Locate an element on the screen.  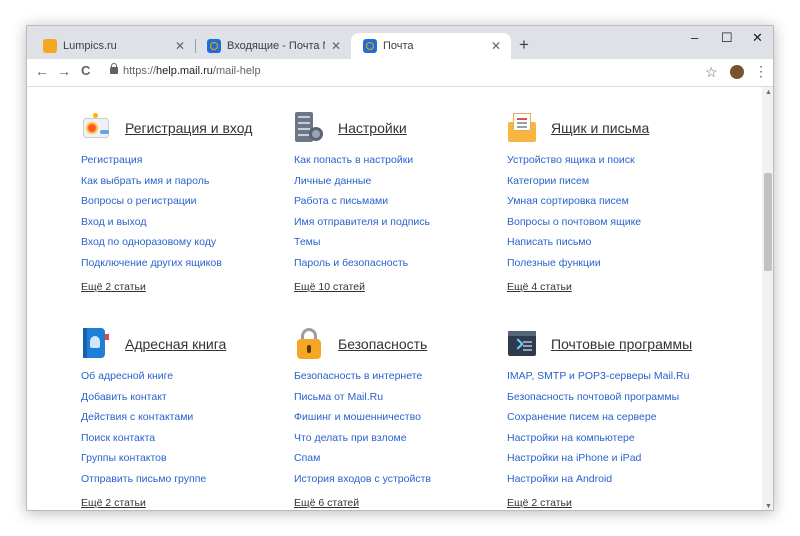
category-title-link: Ящик и письма is located at coordinates (600, 128).